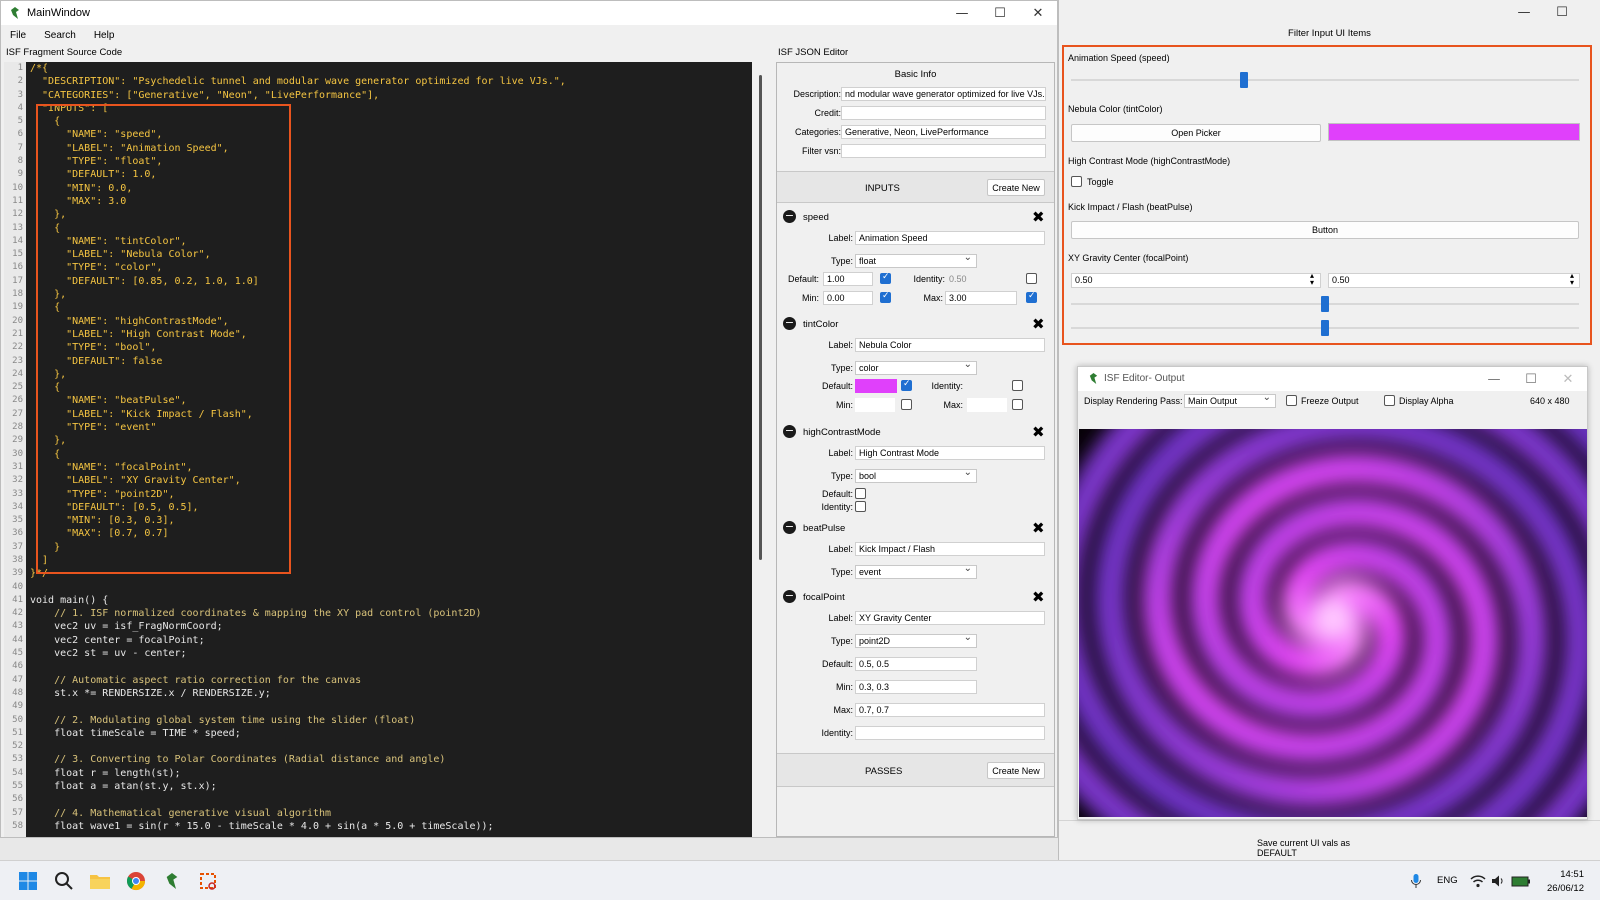 The image size is (1600, 900). I want to click on tintcolor-identity-checkbox, so click(1017, 385).